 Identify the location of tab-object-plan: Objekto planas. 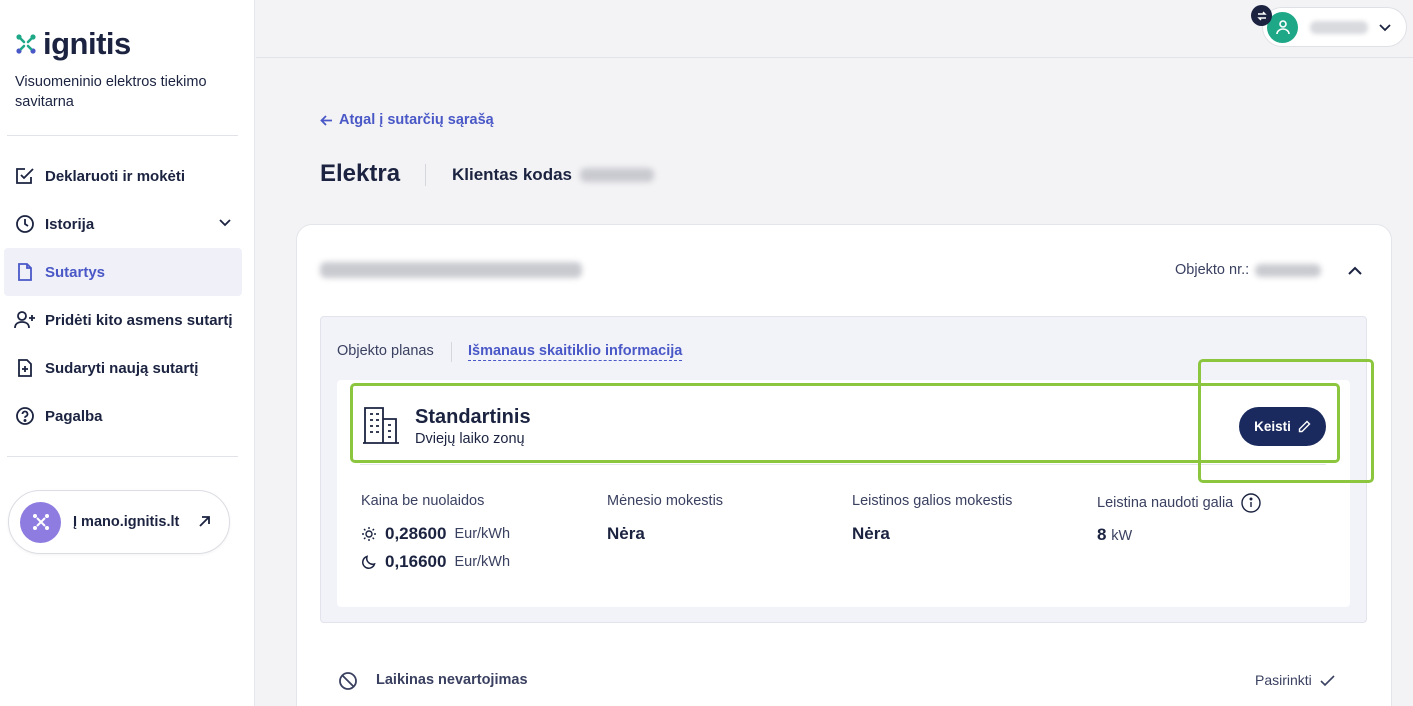
(385, 351).